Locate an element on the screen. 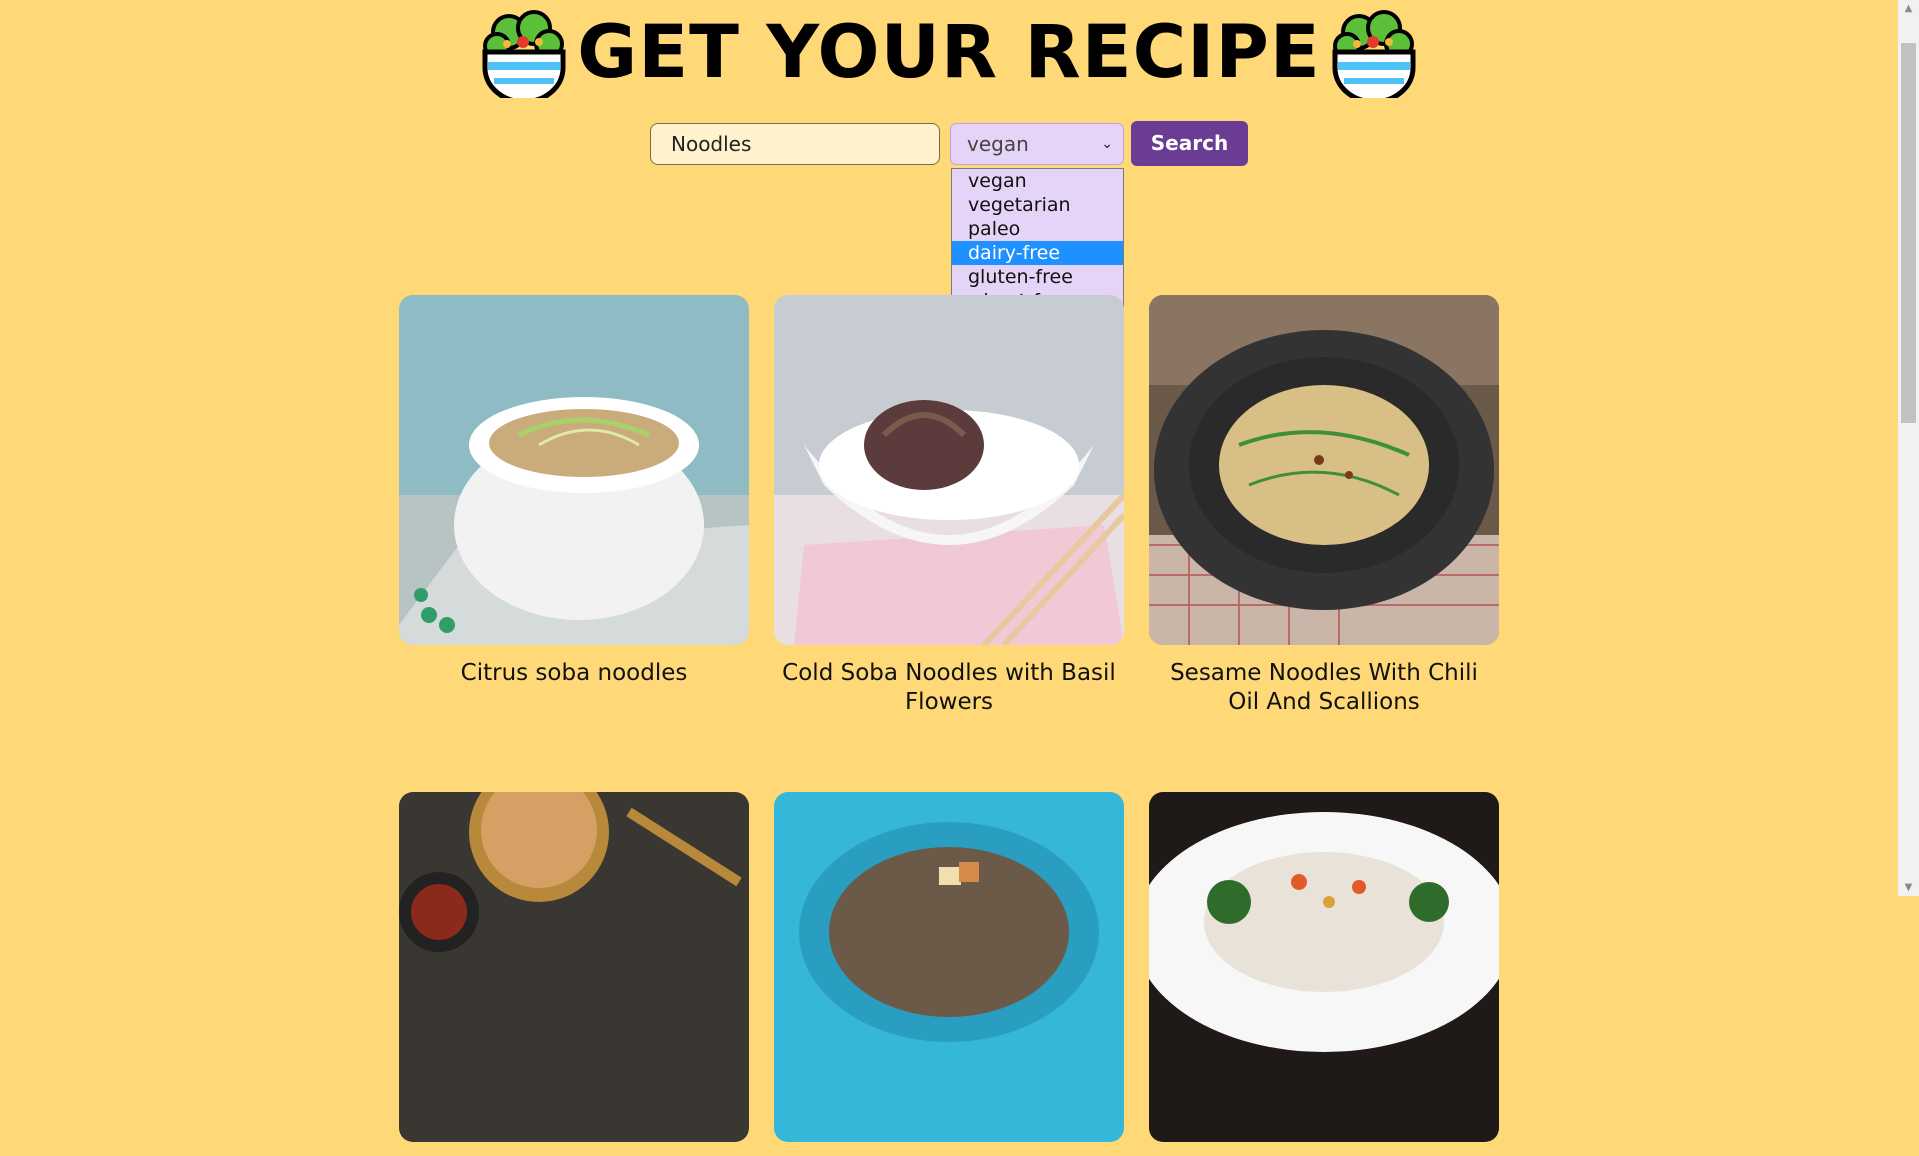 The image size is (1919, 1156). diet-option: vegan is located at coordinates (1037, 181).